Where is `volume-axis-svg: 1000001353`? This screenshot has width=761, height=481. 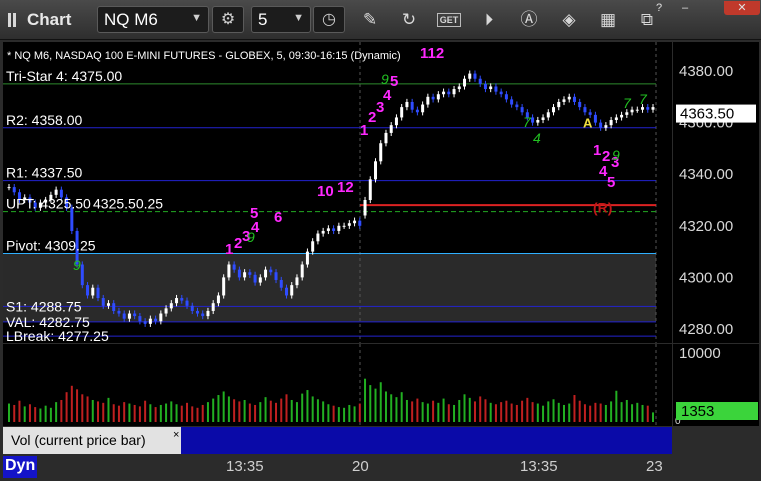
volume-axis-svg: 1000001353 is located at coordinates (716, 386).